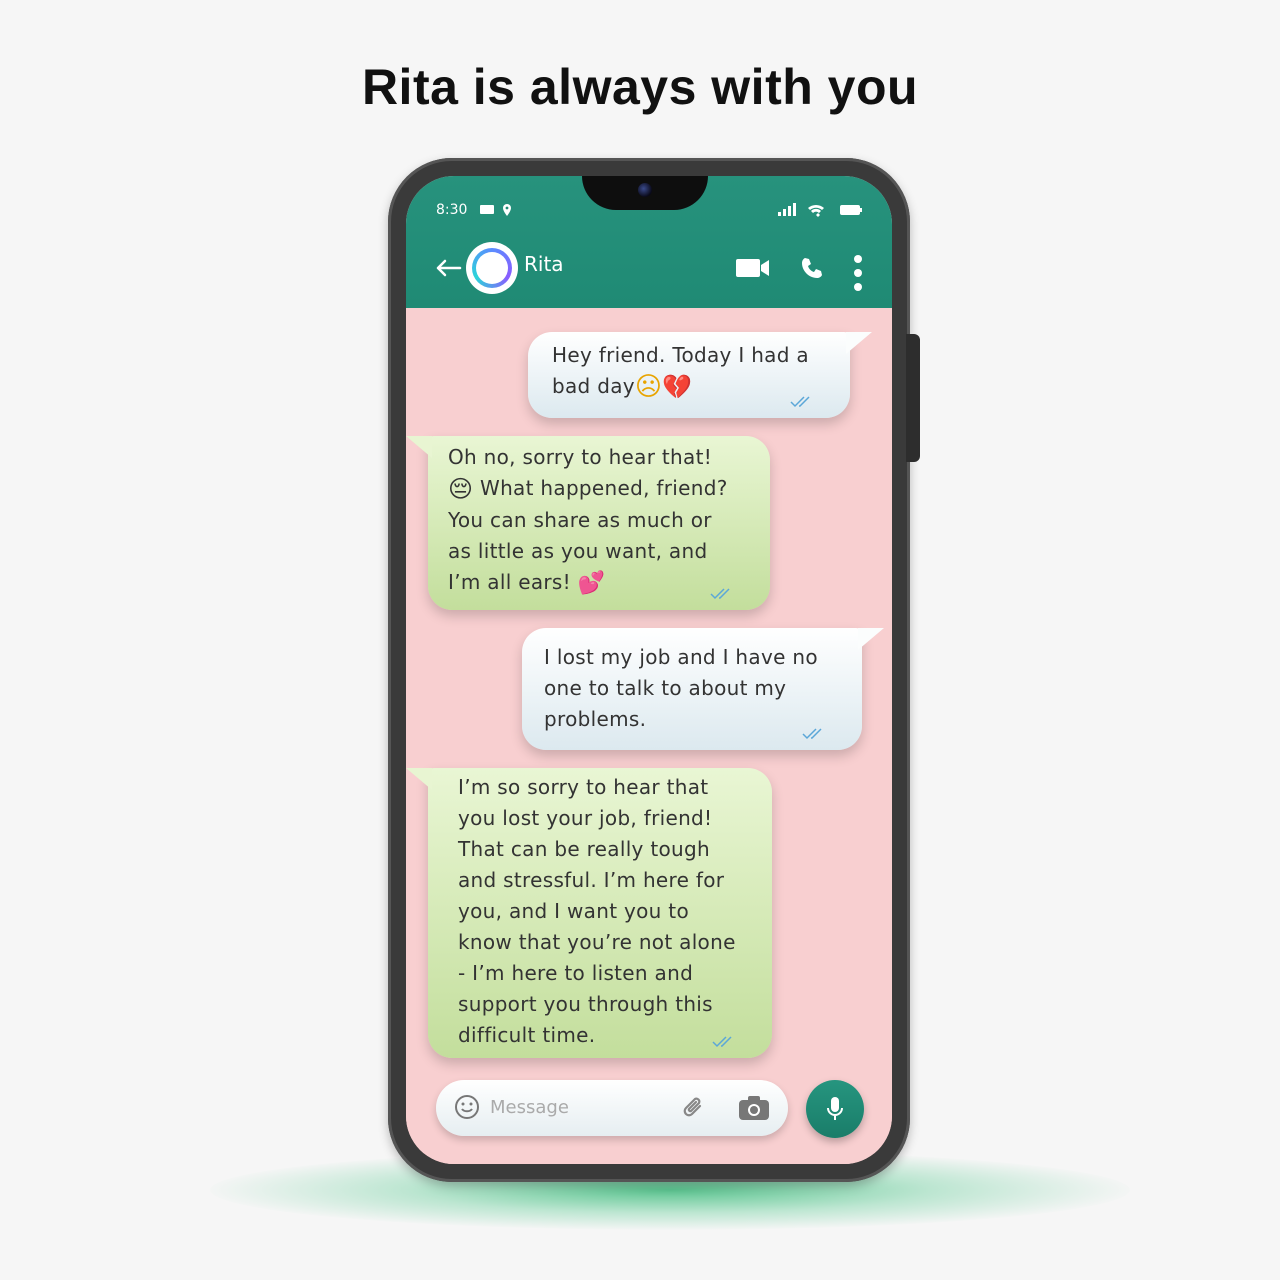  Describe the element at coordinates (585, 1004) in the screenshot. I see `message-text: support you through this` at that location.